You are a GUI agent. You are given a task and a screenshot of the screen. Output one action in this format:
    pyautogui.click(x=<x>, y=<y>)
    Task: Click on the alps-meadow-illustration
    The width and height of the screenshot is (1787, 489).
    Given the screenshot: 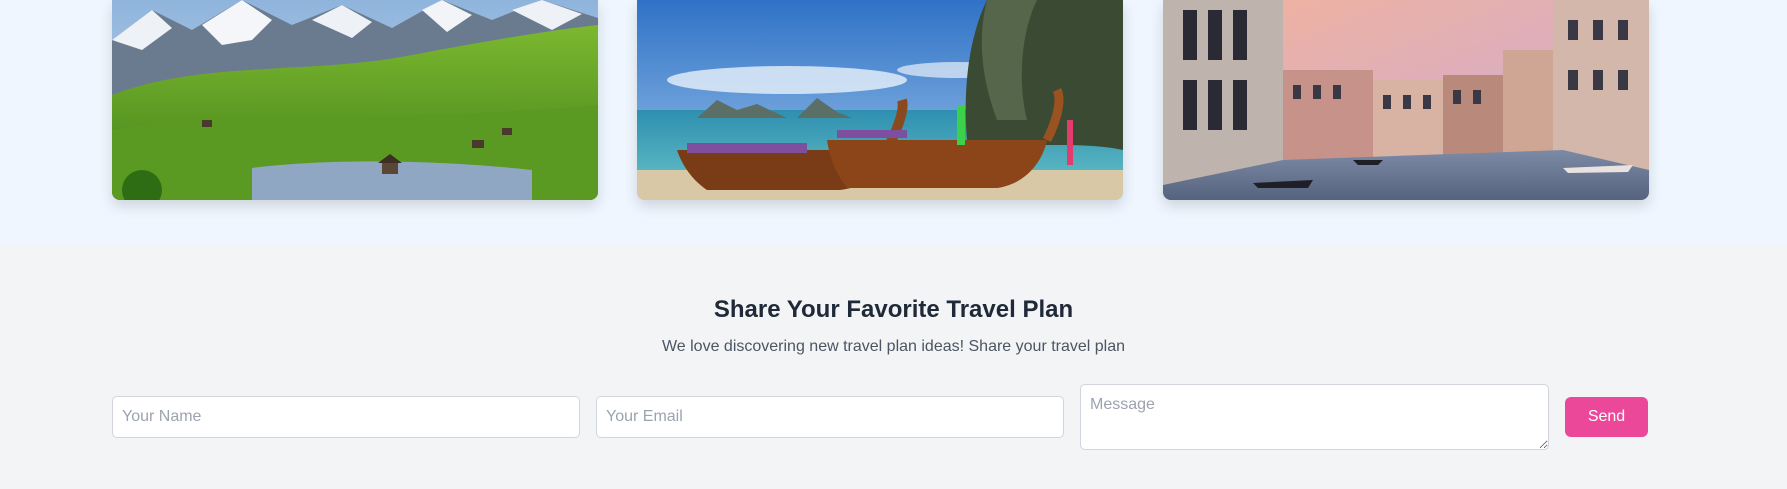 What is the action you would take?
    pyautogui.click(x=355, y=100)
    